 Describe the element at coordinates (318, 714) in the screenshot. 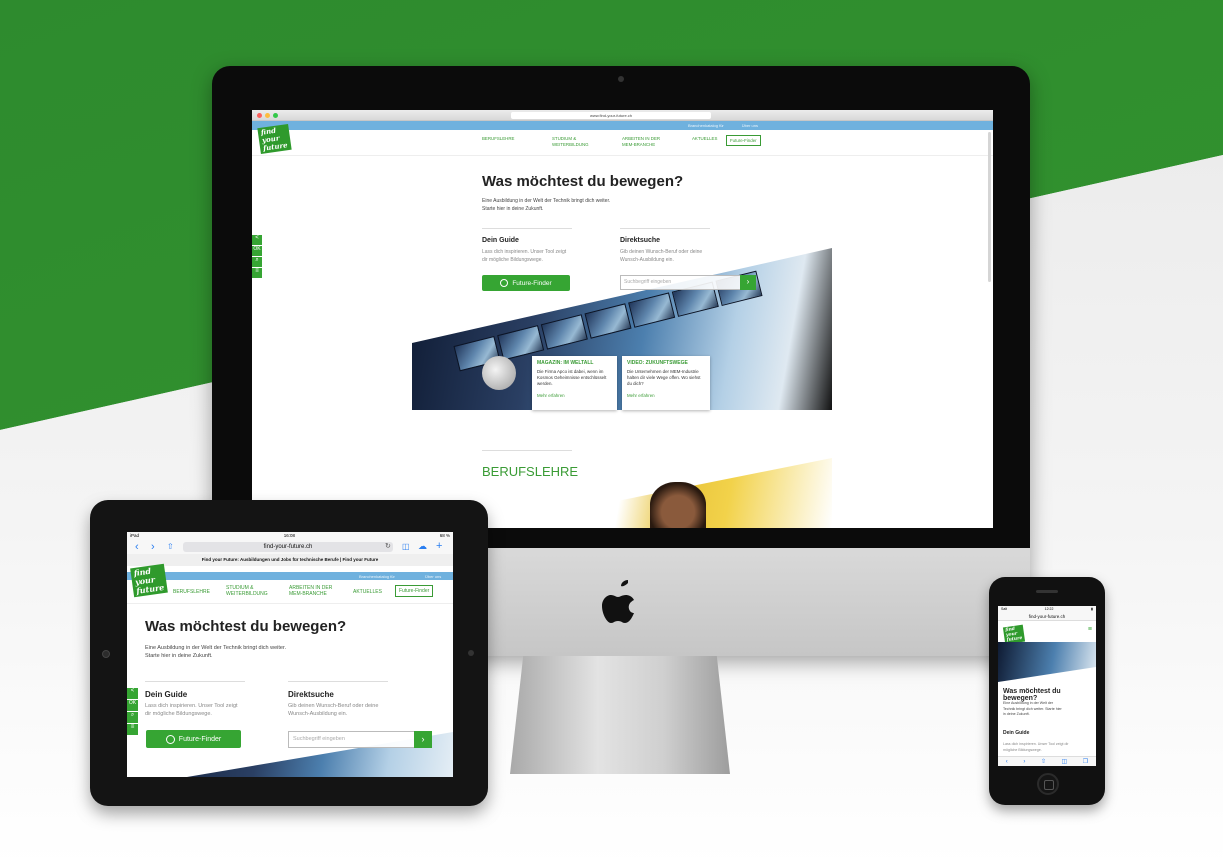

I see `search-text-line: Wunsch-Ausbildung ein.` at that location.